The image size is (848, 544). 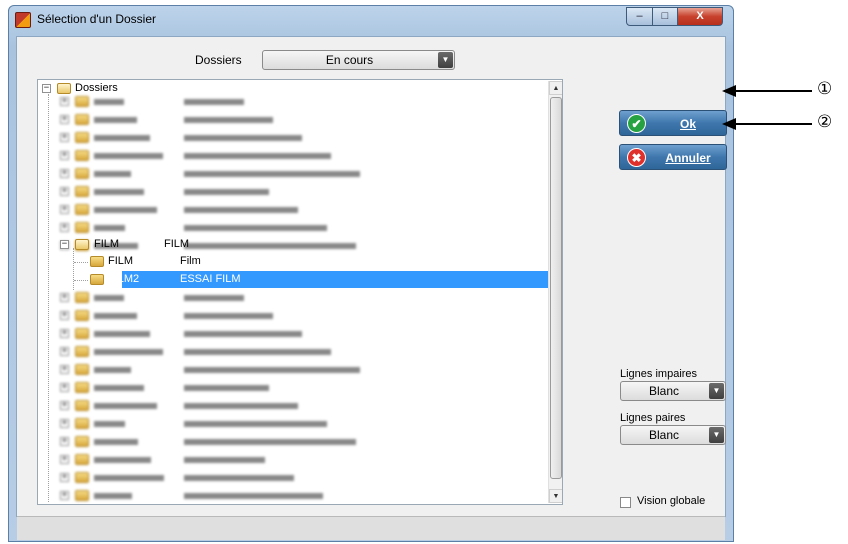 What do you see at coordinates (636, 123) in the screenshot?
I see `checkmark-icon: ✔` at bounding box center [636, 123].